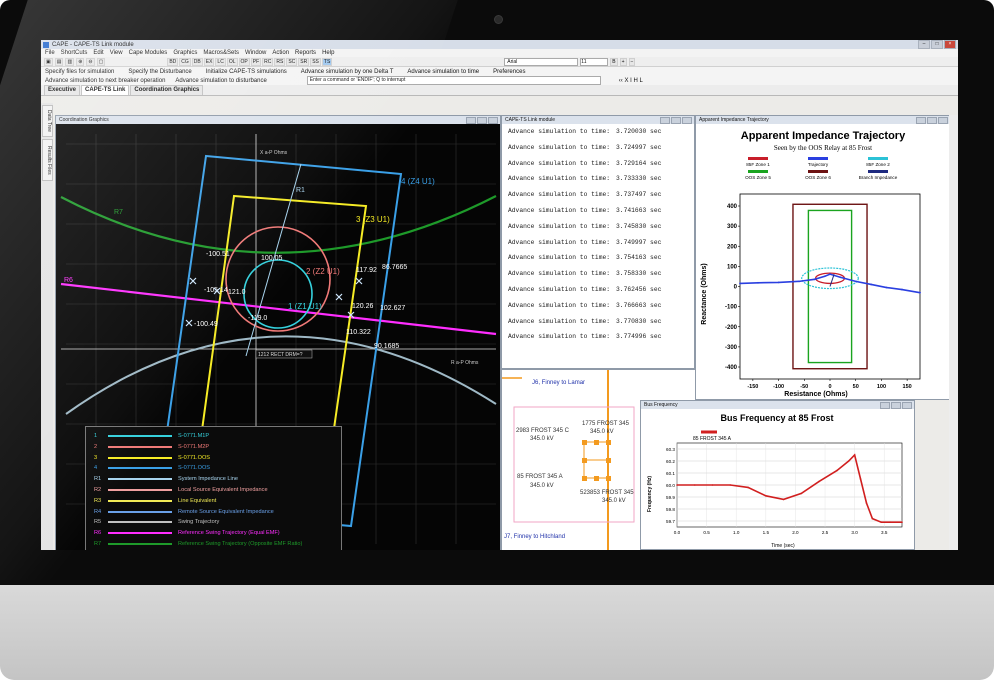  What do you see at coordinates (937, 44) in the screenshot?
I see `maximize-icon: □` at bounding box center [937, 44].